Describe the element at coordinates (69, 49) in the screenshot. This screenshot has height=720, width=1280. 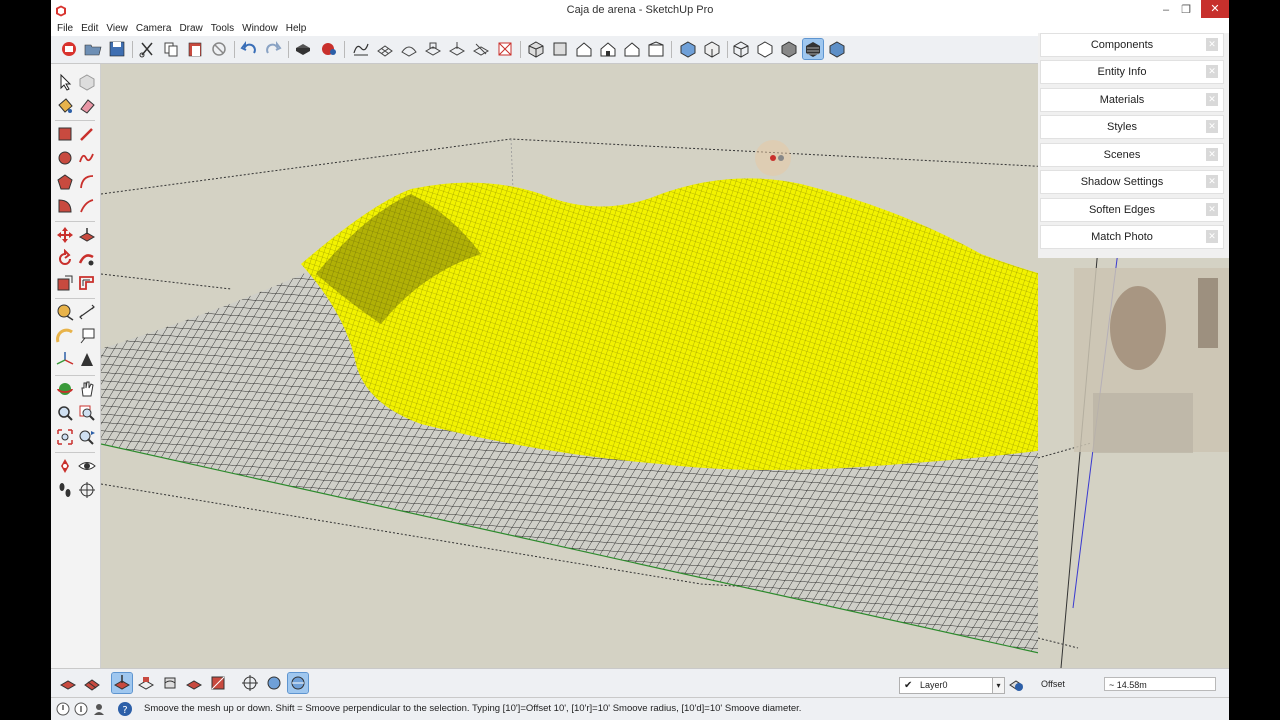
I see `new-model-icon` at that location.